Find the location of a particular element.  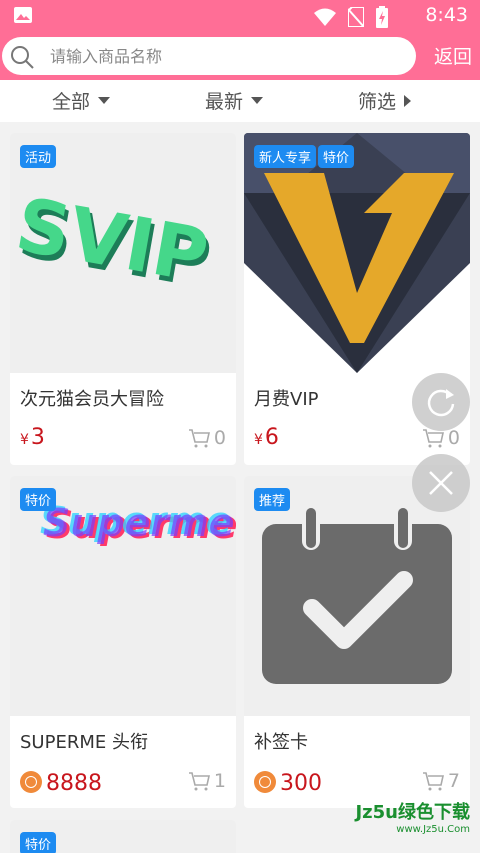

filter-bar: 全部 最新 筛选 is located at coordinates (240, 101).